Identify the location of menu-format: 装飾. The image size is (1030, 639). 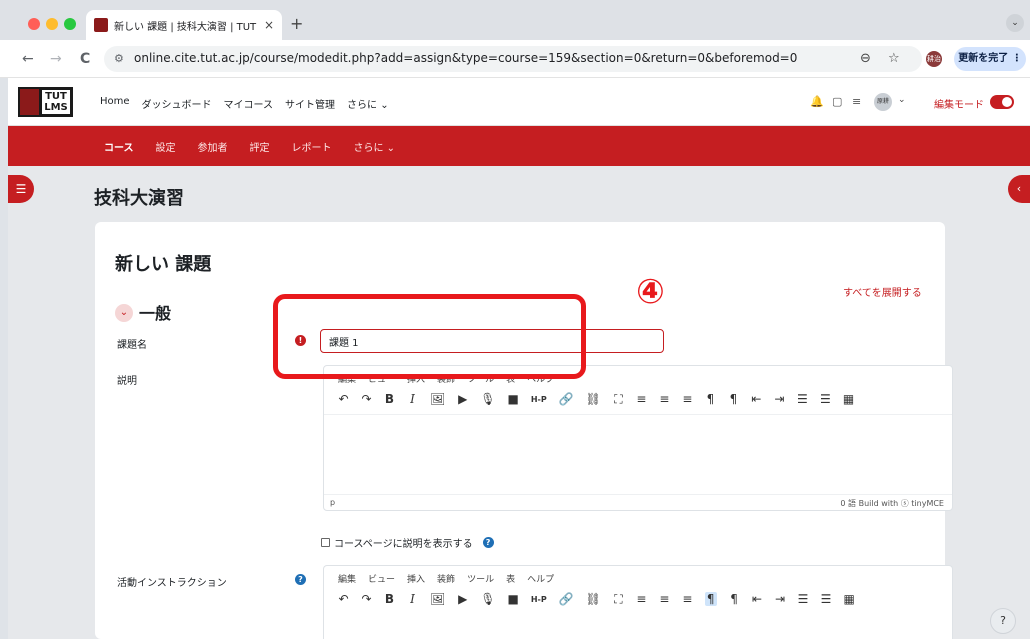
(446, 578).